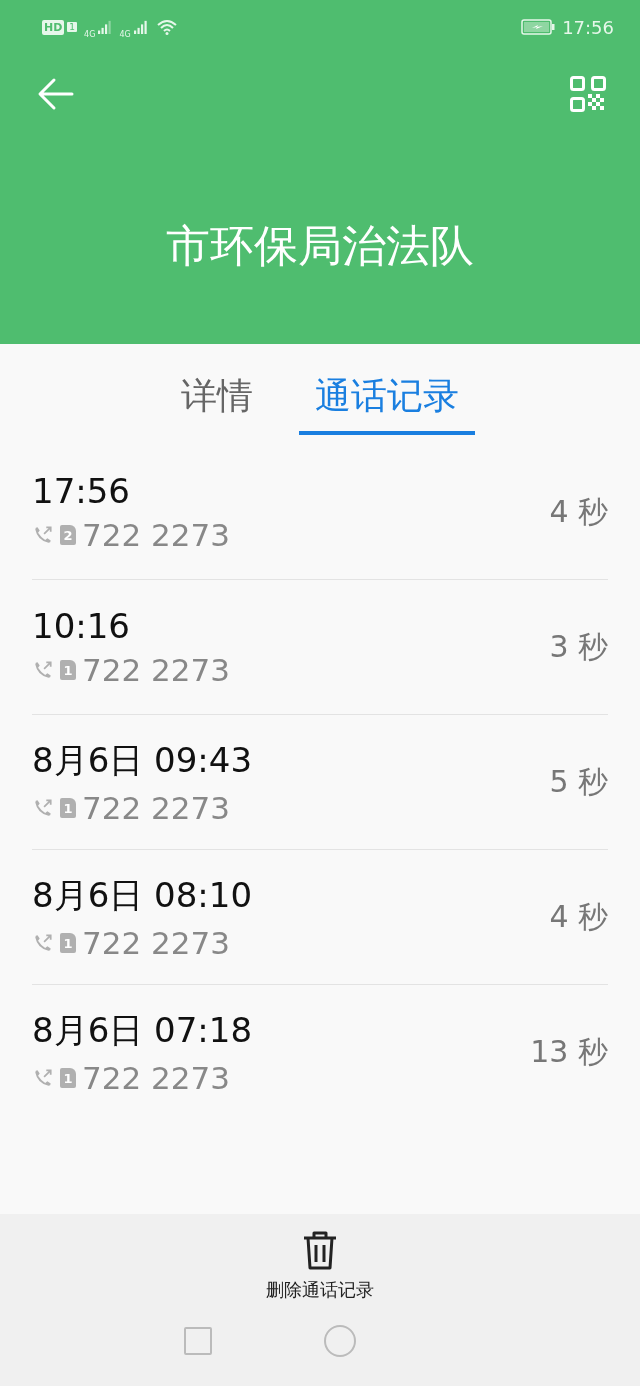 The image size is (640, 1386). I want to click on call-time: 8月6日 08:10, so click(142, 895).